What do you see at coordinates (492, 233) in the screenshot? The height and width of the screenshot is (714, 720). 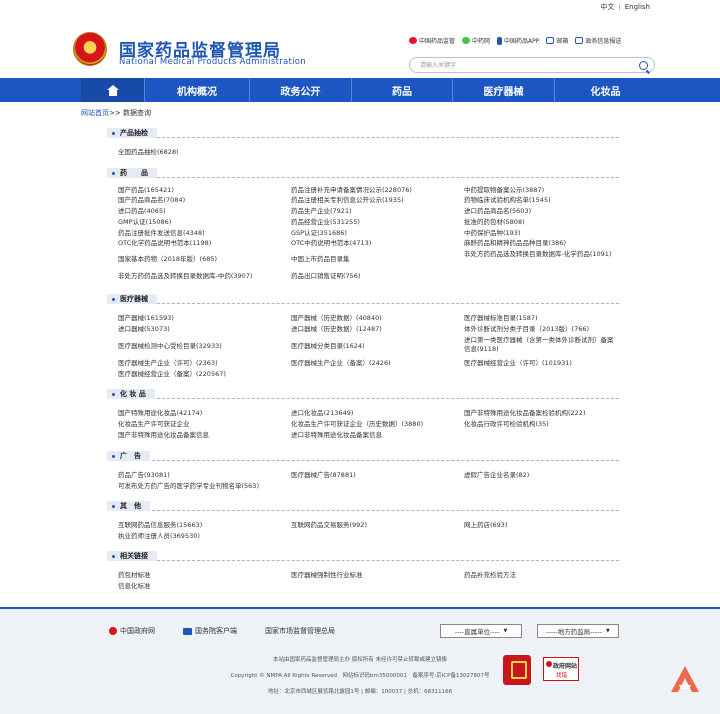 I see `drug-link: 中药保护品种(193)` at bounding box center [492, 233].